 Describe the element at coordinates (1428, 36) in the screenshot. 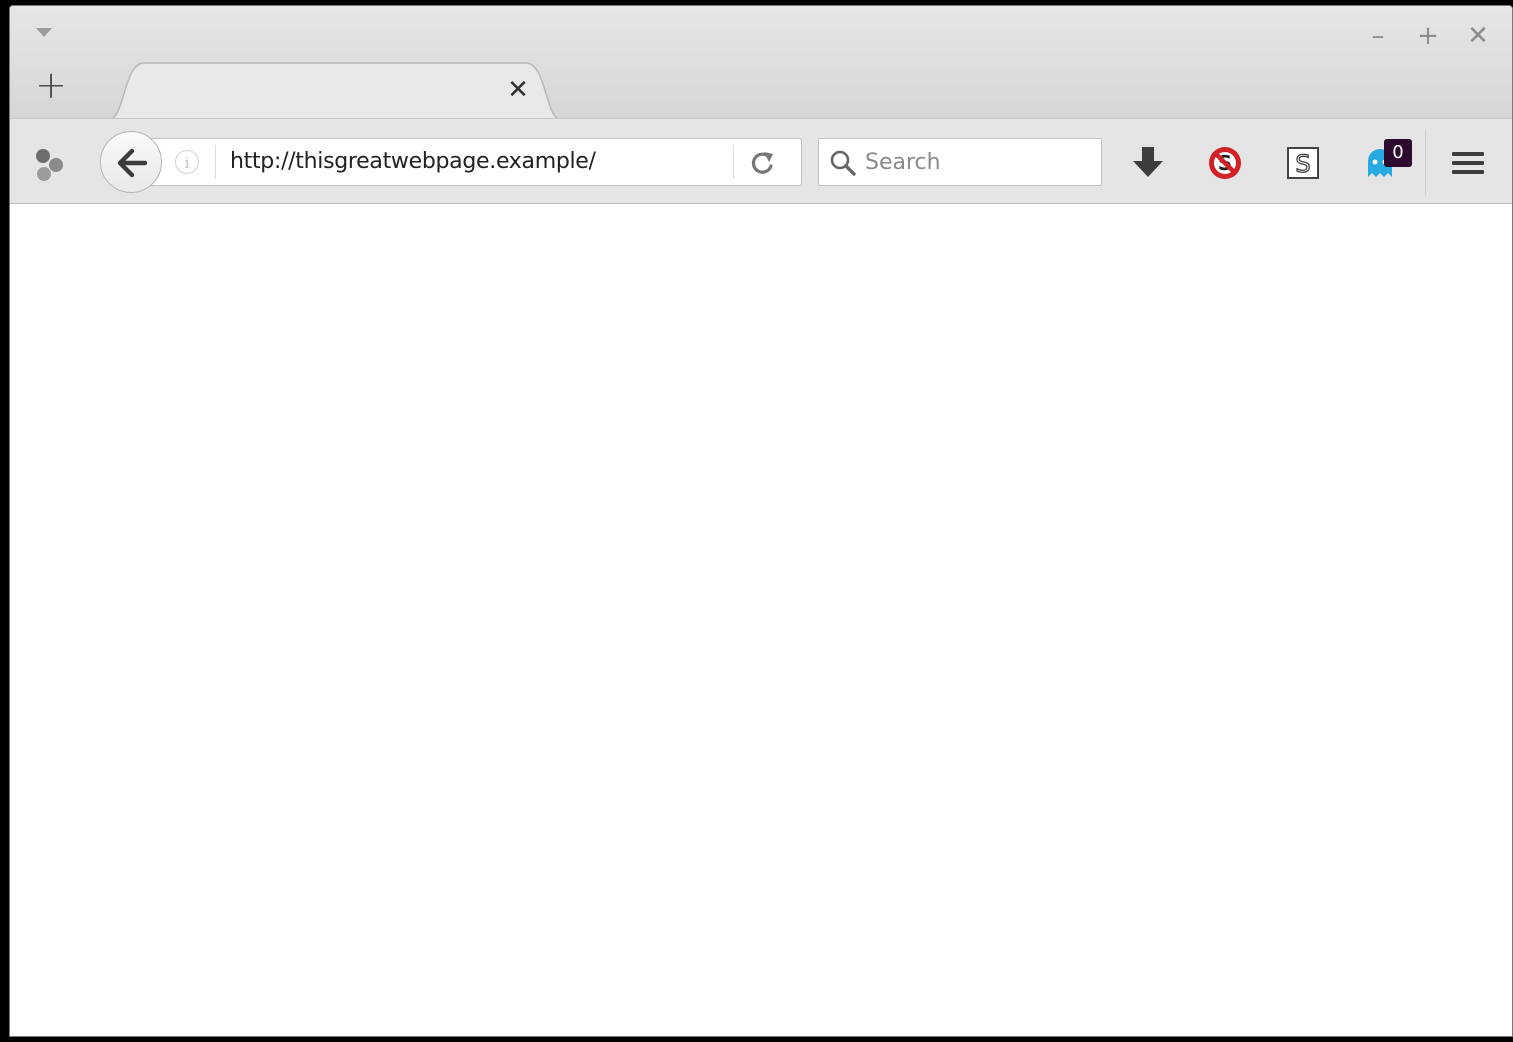

I see `maximize-button: +` at that location.